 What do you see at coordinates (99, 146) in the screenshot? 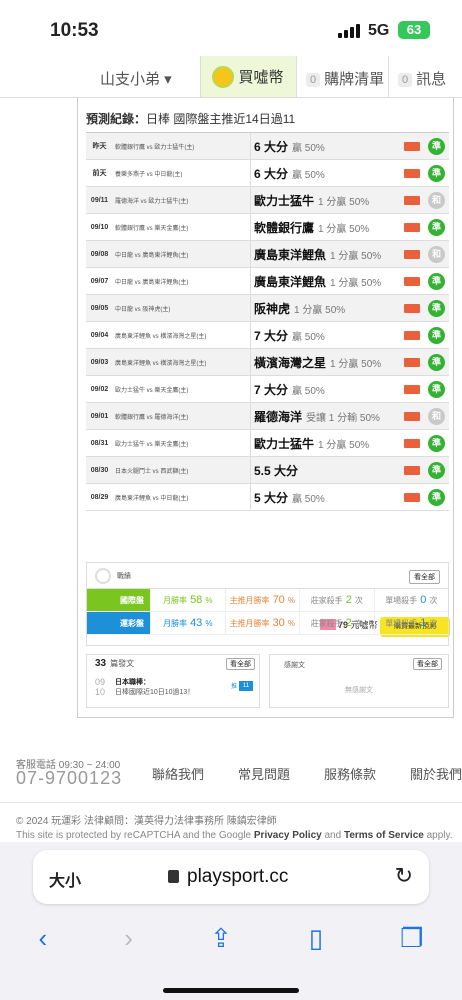
I see `row-date: 昨天` at bounding box center [99, 146].